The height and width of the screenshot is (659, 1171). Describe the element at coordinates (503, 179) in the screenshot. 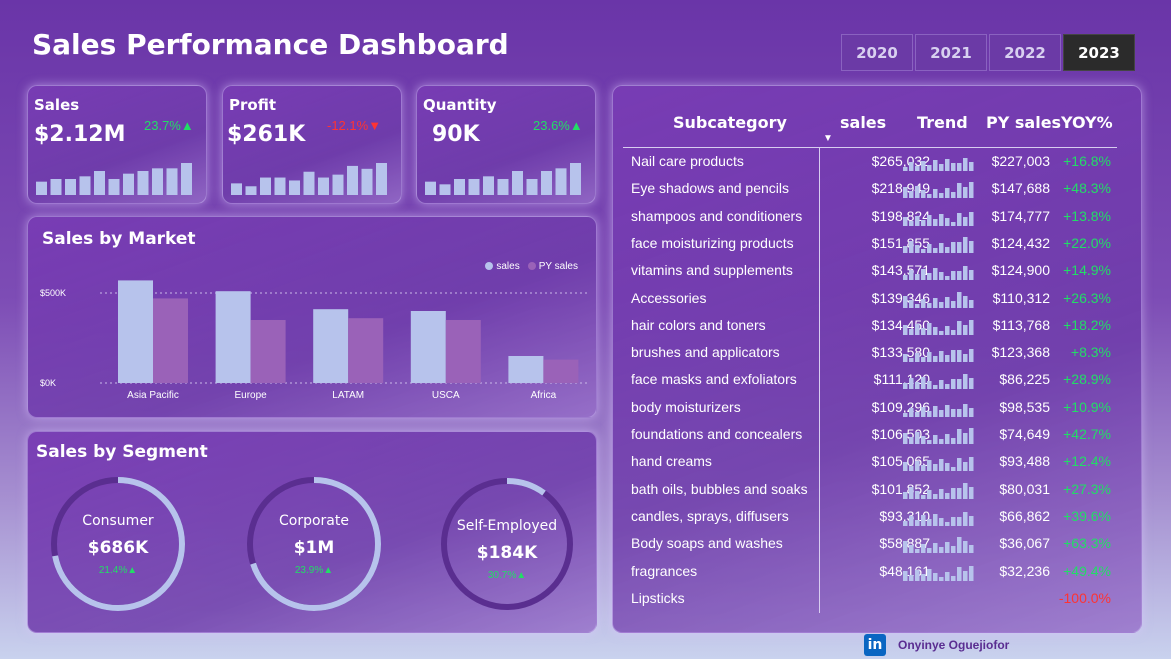

I see `quantity-sparkline` at that location.